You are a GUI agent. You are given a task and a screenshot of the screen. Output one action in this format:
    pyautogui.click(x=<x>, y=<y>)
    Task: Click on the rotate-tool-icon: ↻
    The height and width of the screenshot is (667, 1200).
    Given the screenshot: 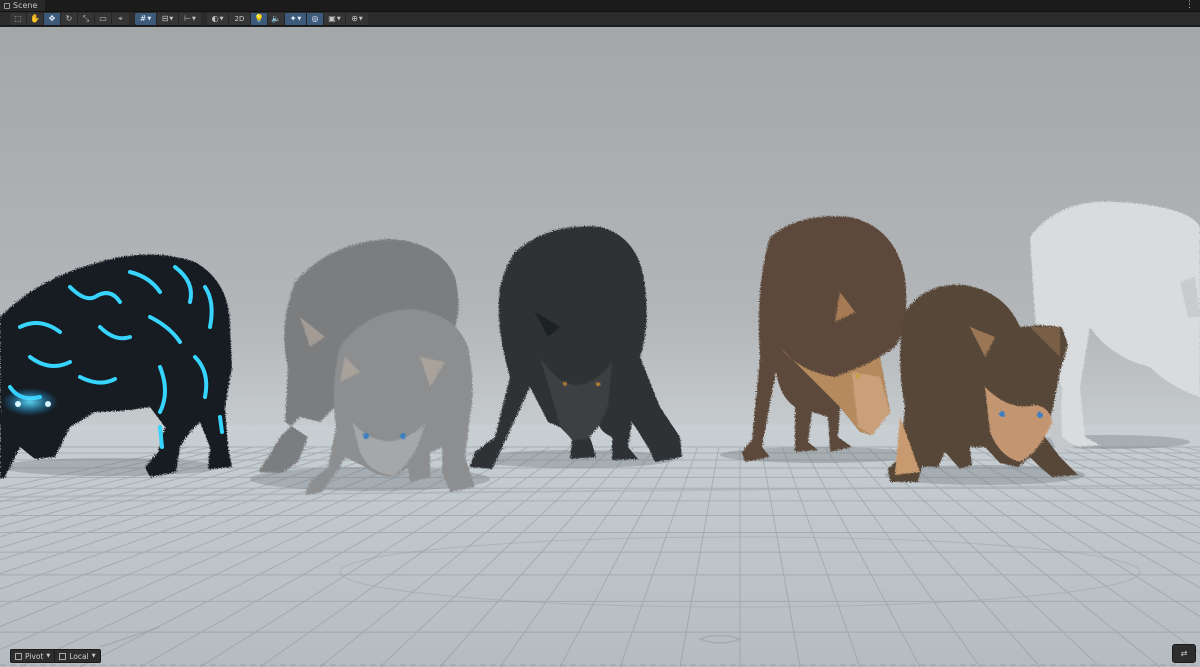 What is the action you would take?
    pyautogui.click(x=69, y=18)
    